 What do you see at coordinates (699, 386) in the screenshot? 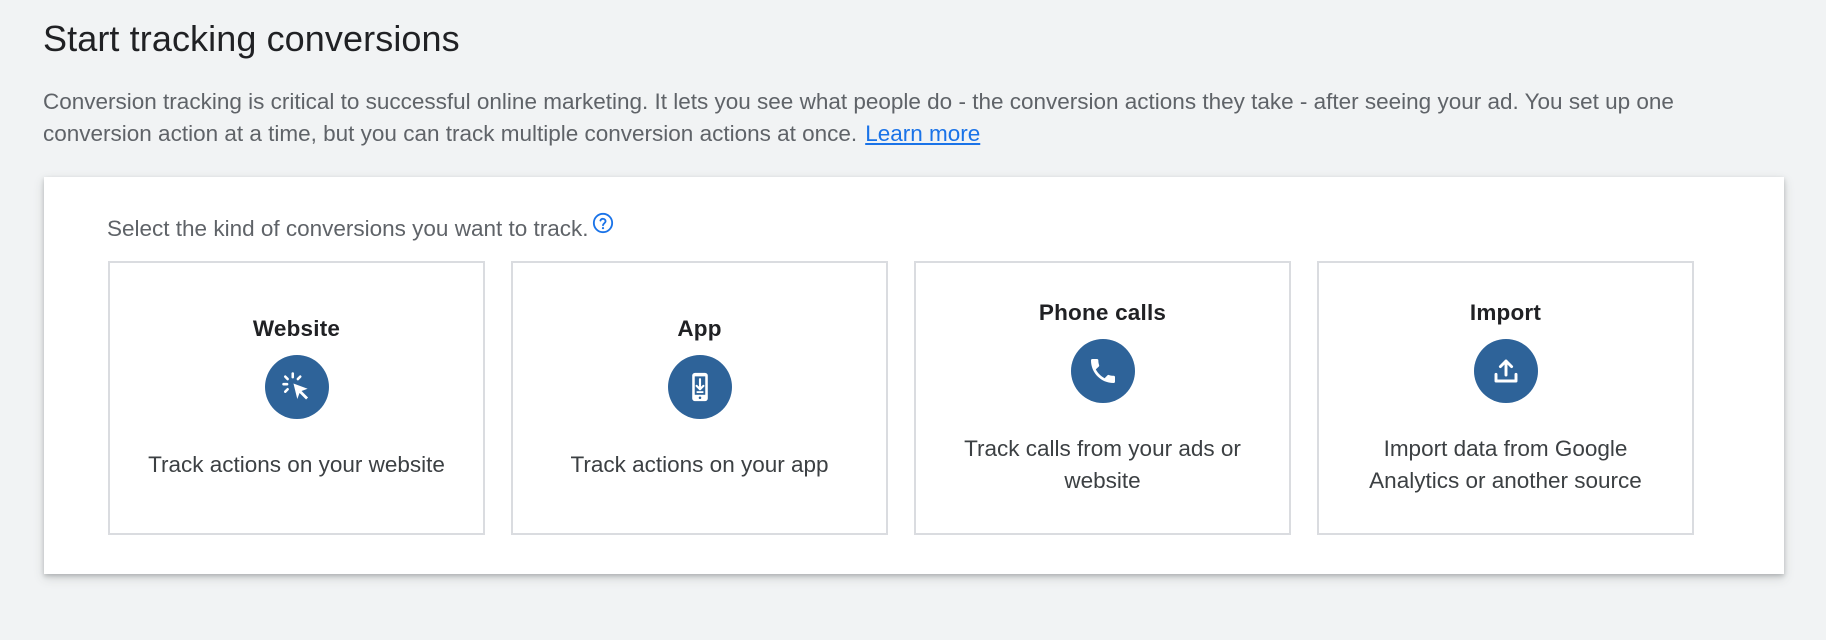
I see `mobile-download-icon` at bounding box center [699, 386].